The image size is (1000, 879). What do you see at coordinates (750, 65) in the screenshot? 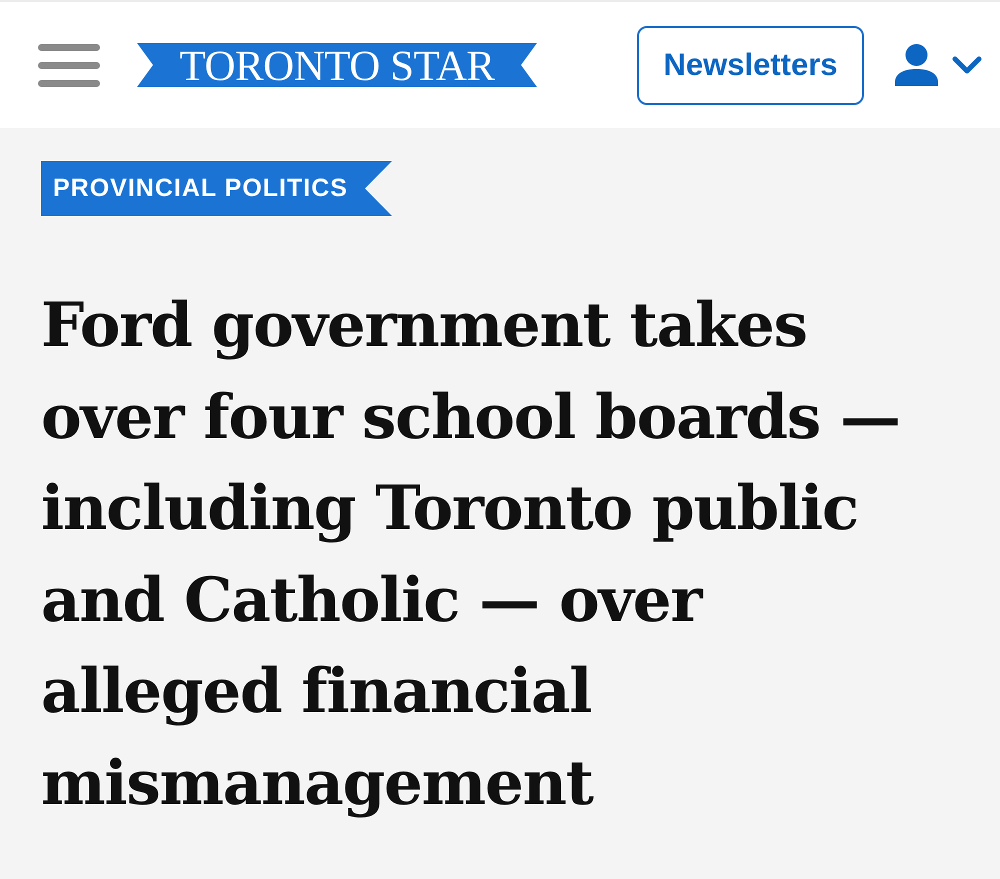
I see `newsletters-button: Newsletters` at bounding box center [750, 65].